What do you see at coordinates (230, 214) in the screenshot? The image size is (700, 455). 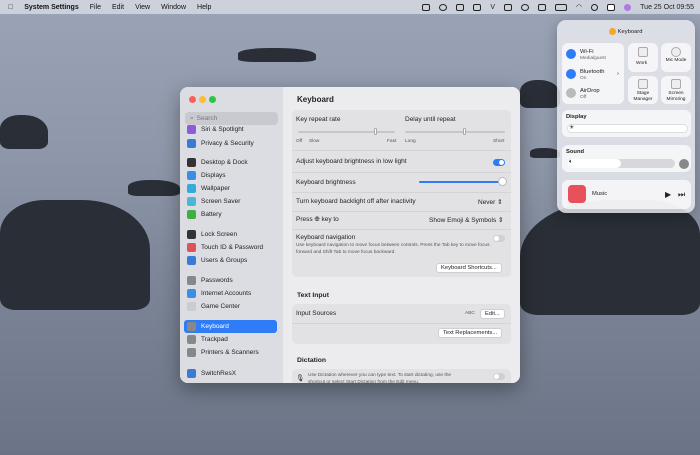 I see `sidebar-item-battery: Battery` at bounding box center [230, 214].